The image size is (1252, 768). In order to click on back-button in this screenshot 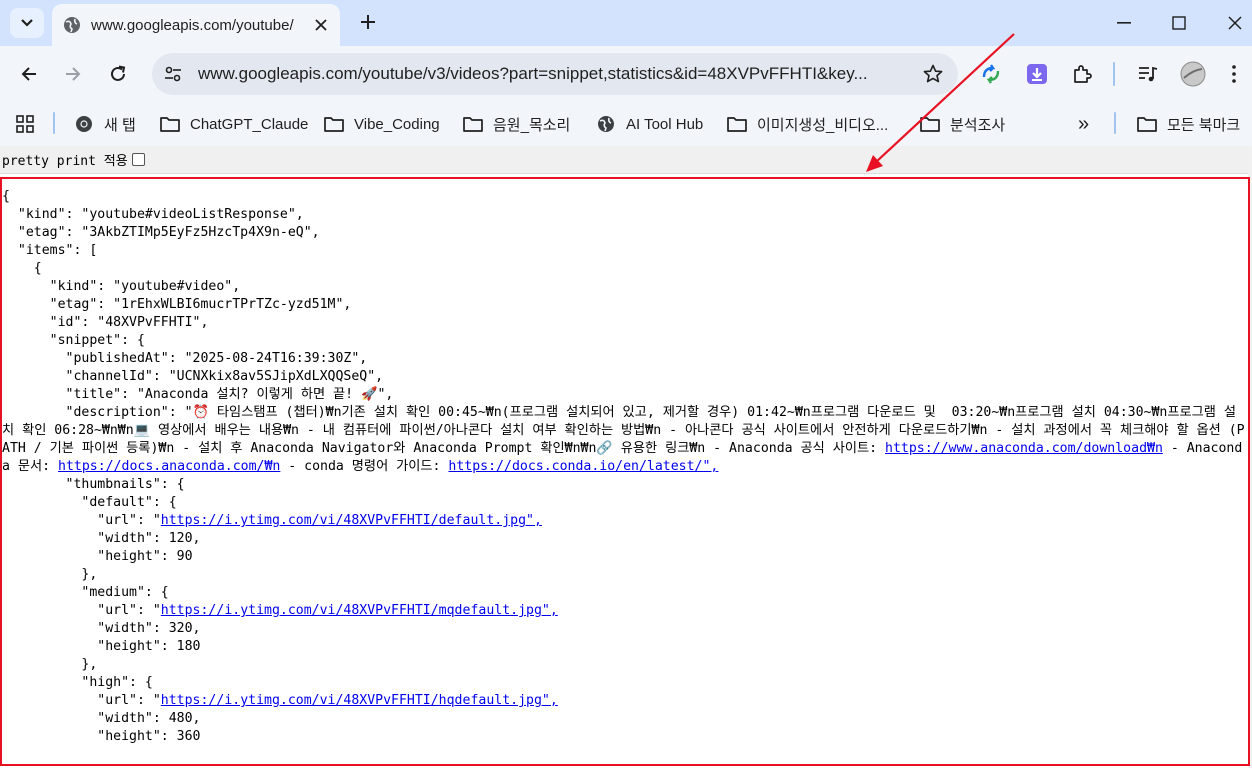, I will do `click(29, 74)`.